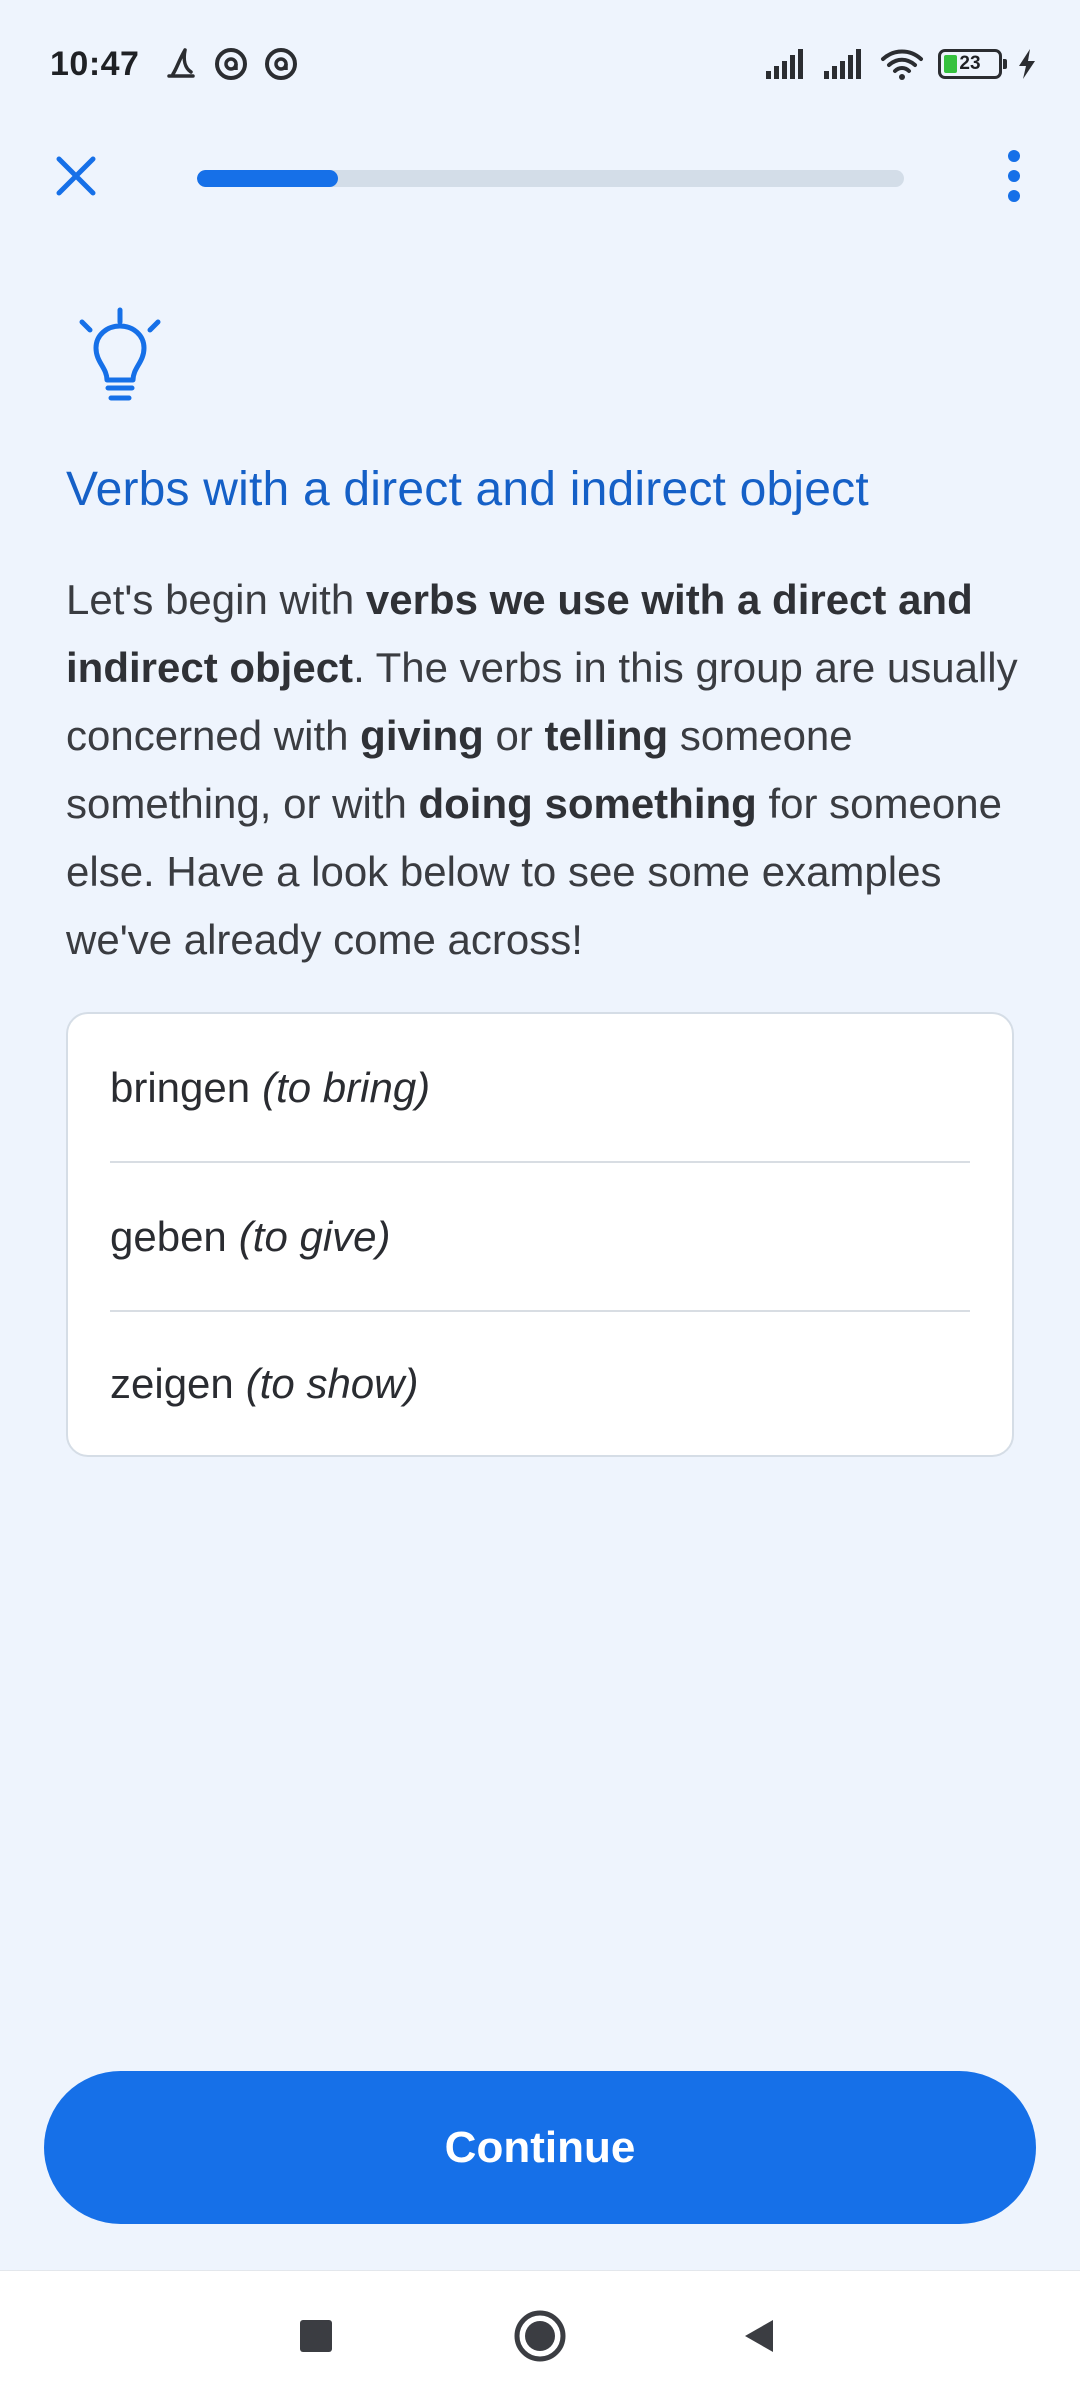 Image resolution: width=1080 pixels, height=2400 pixels. What do you see at coordinates (95, 63) in the screenshot?
I see `status-time: 10:47` at bounding box center [95, 63].